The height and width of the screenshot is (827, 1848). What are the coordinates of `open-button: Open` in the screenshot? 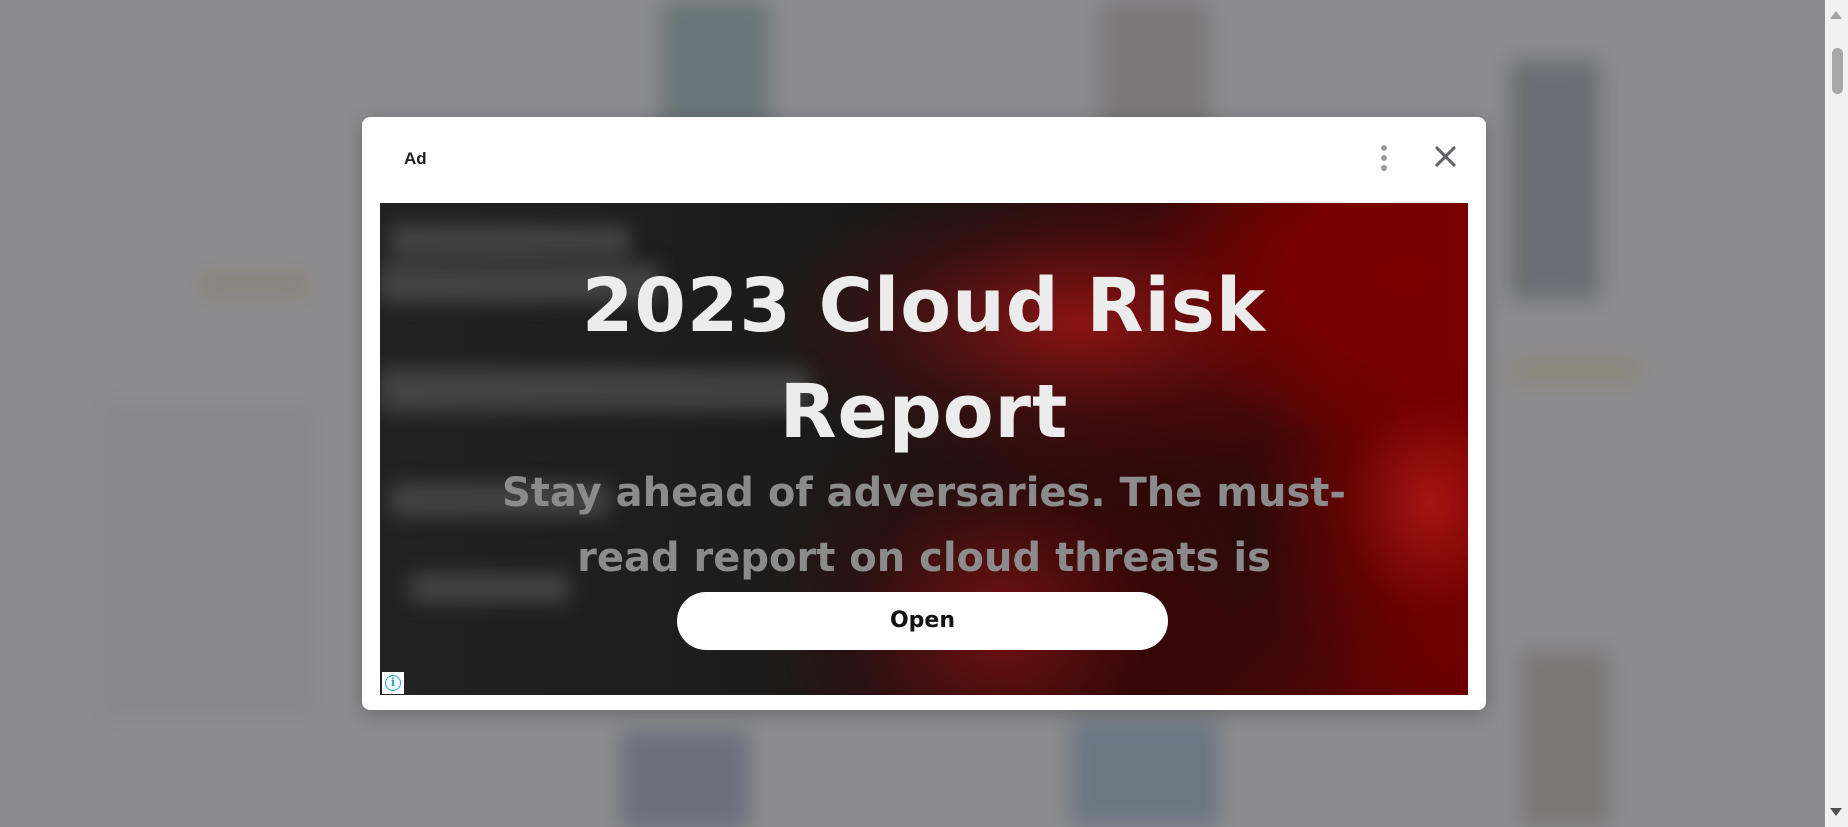 It's located at (922, 621).